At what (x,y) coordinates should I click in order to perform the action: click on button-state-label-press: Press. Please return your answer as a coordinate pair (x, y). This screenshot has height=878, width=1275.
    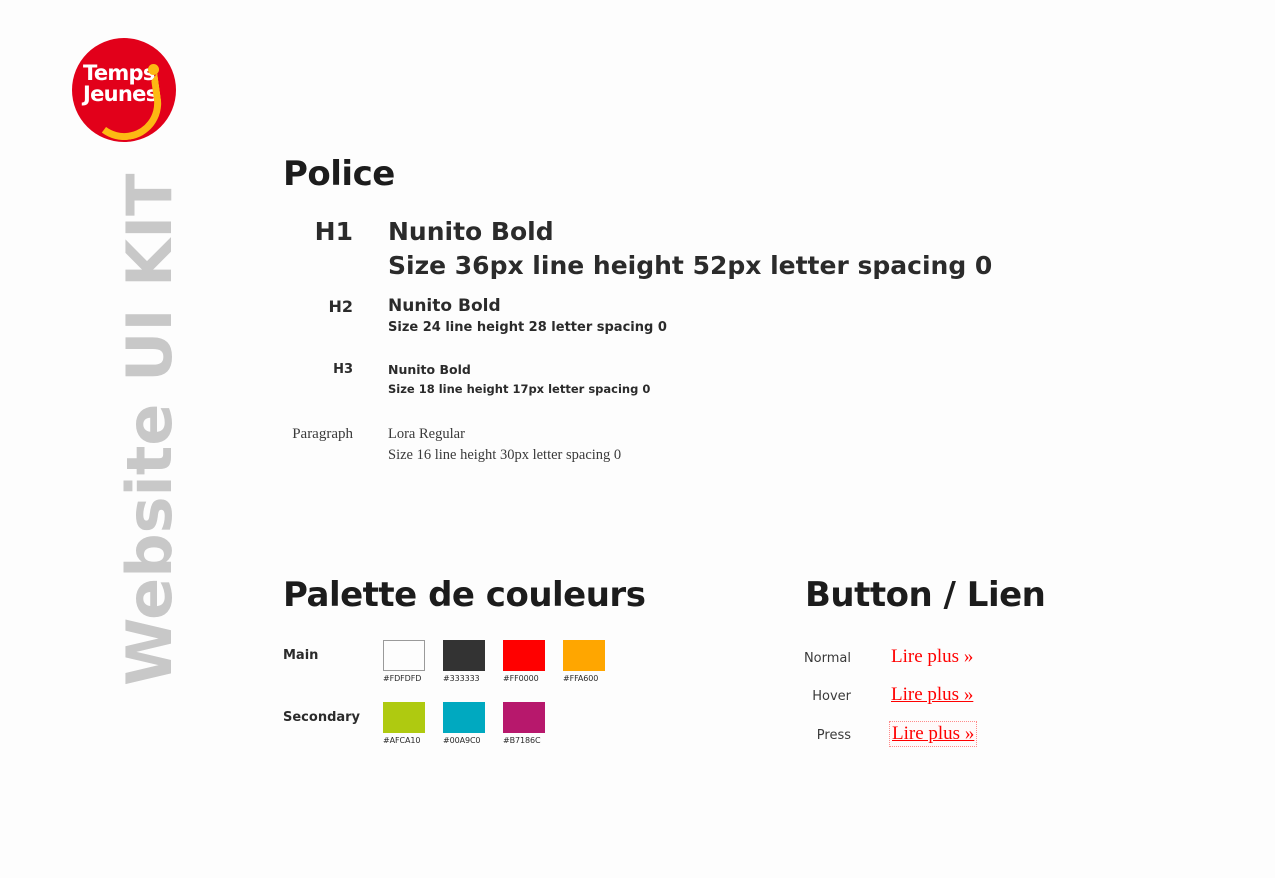
    Looking at the image, I should click on (833, 735).